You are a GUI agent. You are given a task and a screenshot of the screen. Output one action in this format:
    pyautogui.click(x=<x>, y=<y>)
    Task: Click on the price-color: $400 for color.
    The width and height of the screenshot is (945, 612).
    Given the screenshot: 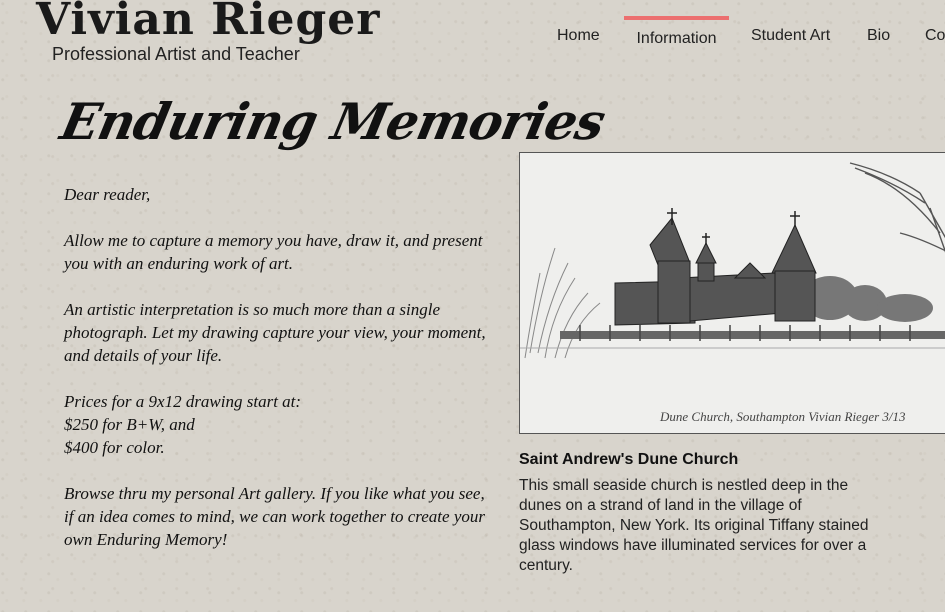 What is the action you would take?
    pyautogui.click(x=114, y=447)
    